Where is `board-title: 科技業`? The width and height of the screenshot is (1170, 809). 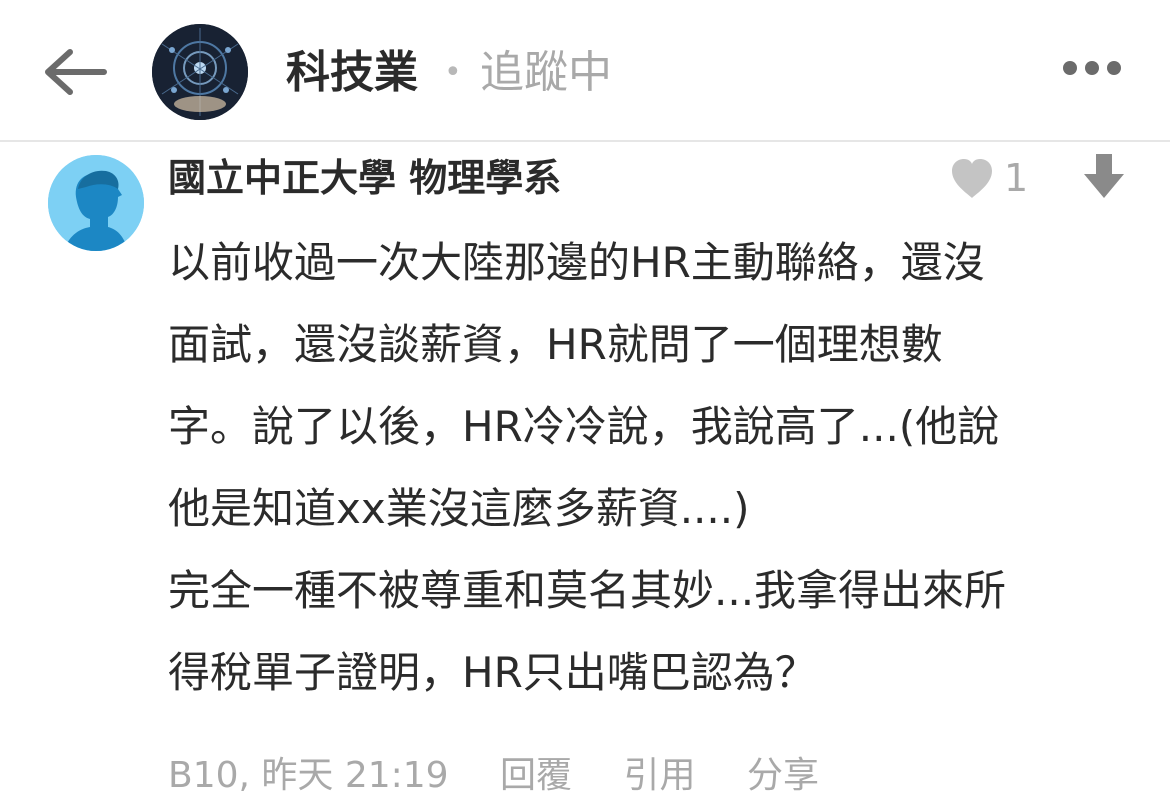
board-title: 科技業 is located at coordinates (352, 73).